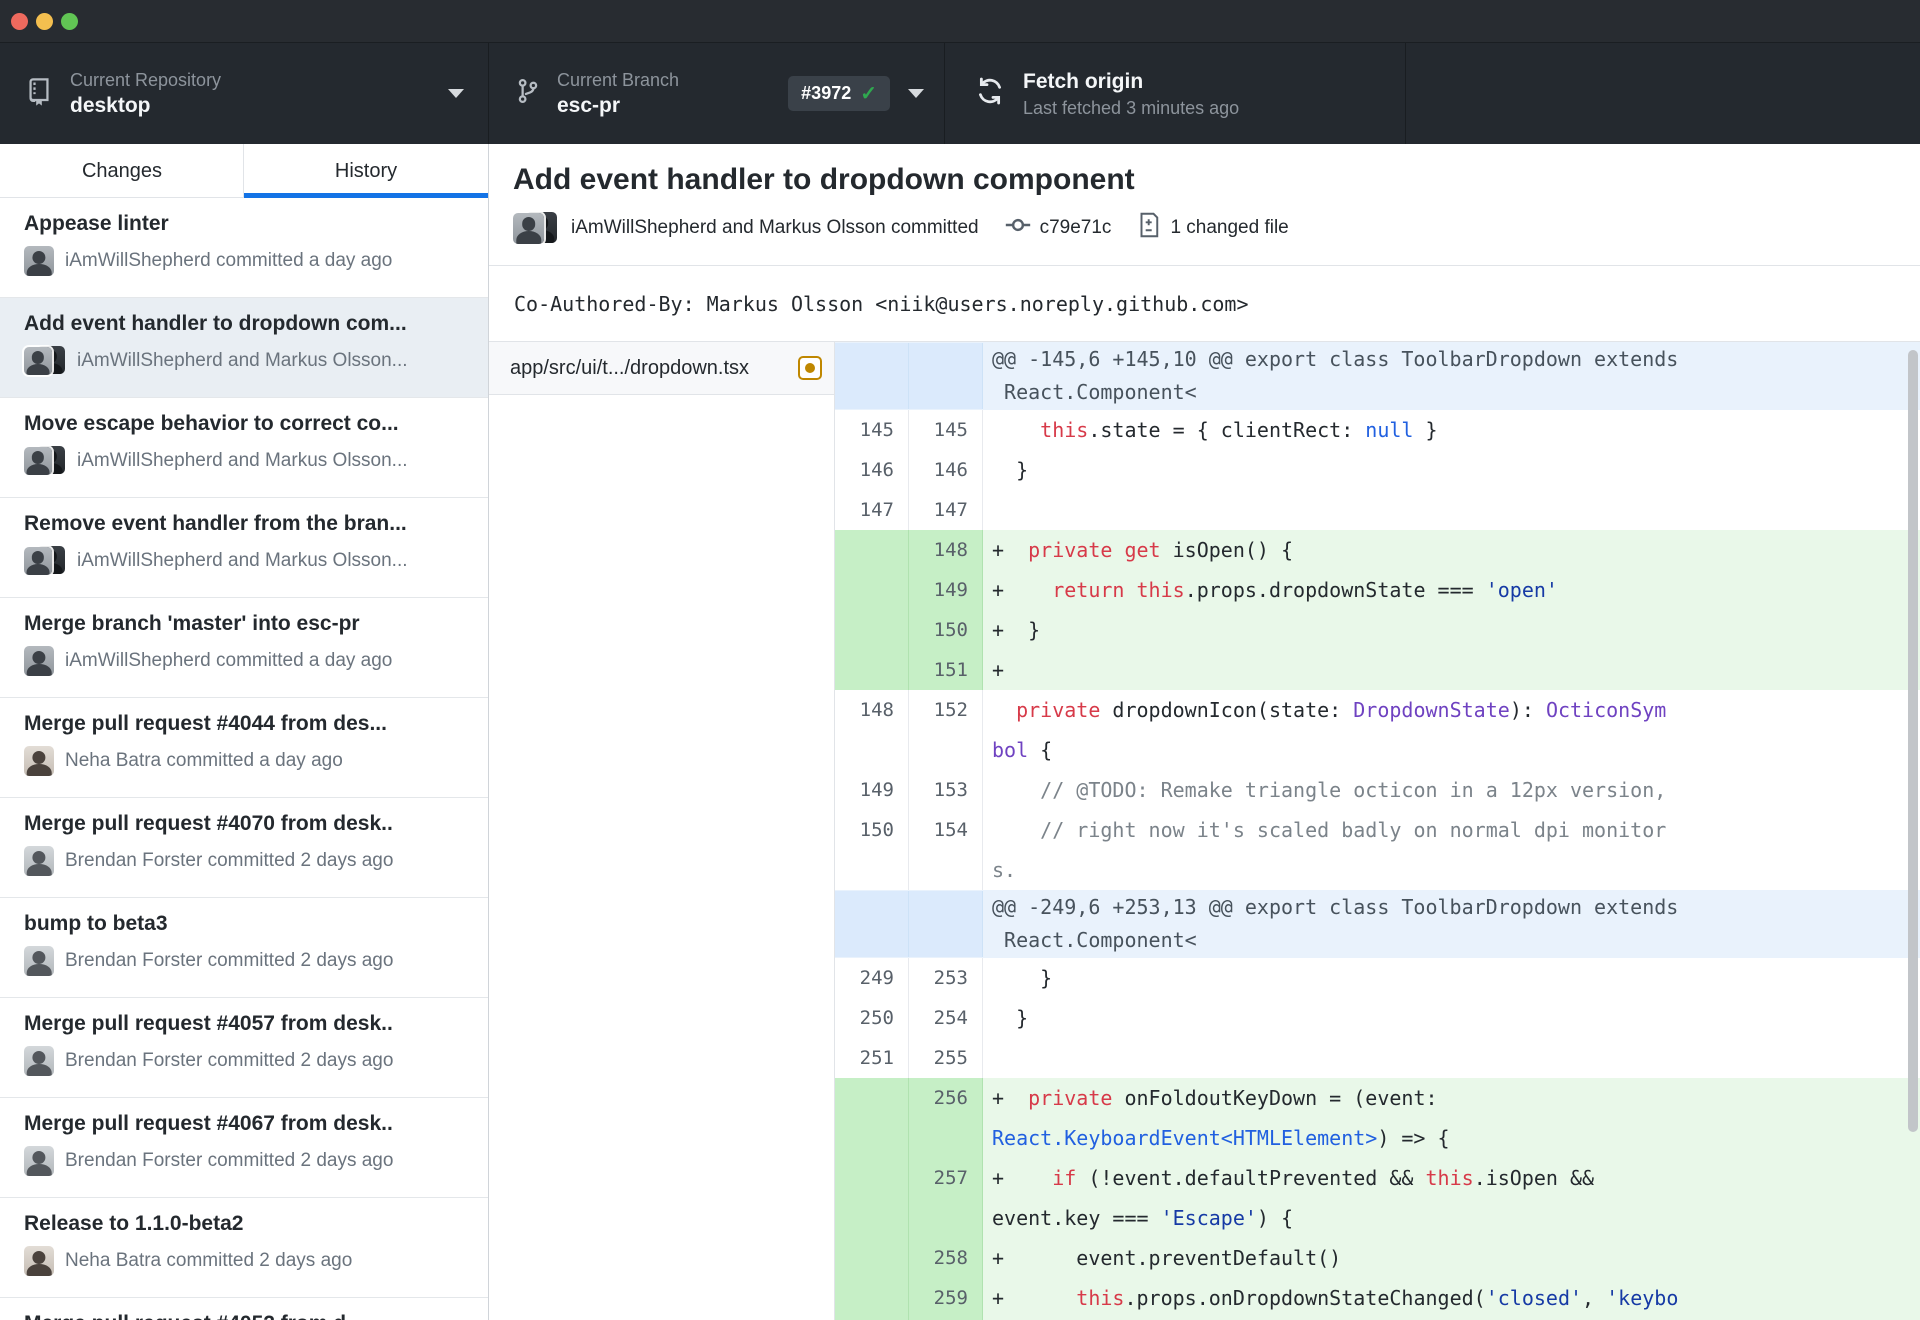 This screenshot has width=1920, height=1320. I want to click on changed-file-row: app/src/ui/t.../dropdown.tsx, so click(661, 368).